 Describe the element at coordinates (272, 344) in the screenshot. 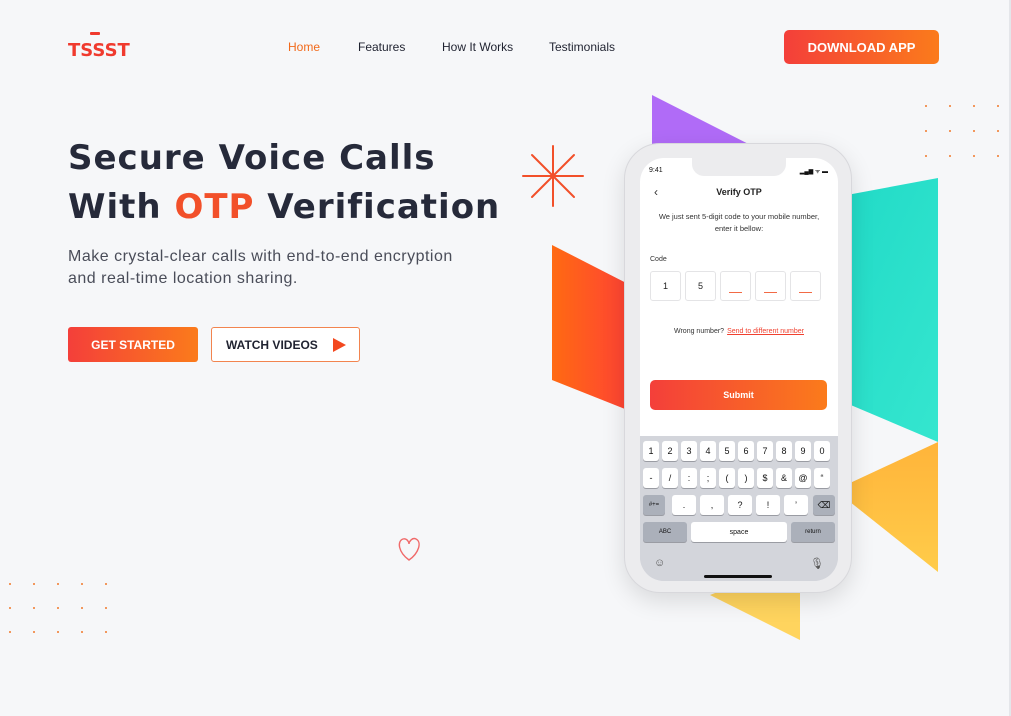

I see `watch-videos-label: WATCH VIDEOS` at that location.